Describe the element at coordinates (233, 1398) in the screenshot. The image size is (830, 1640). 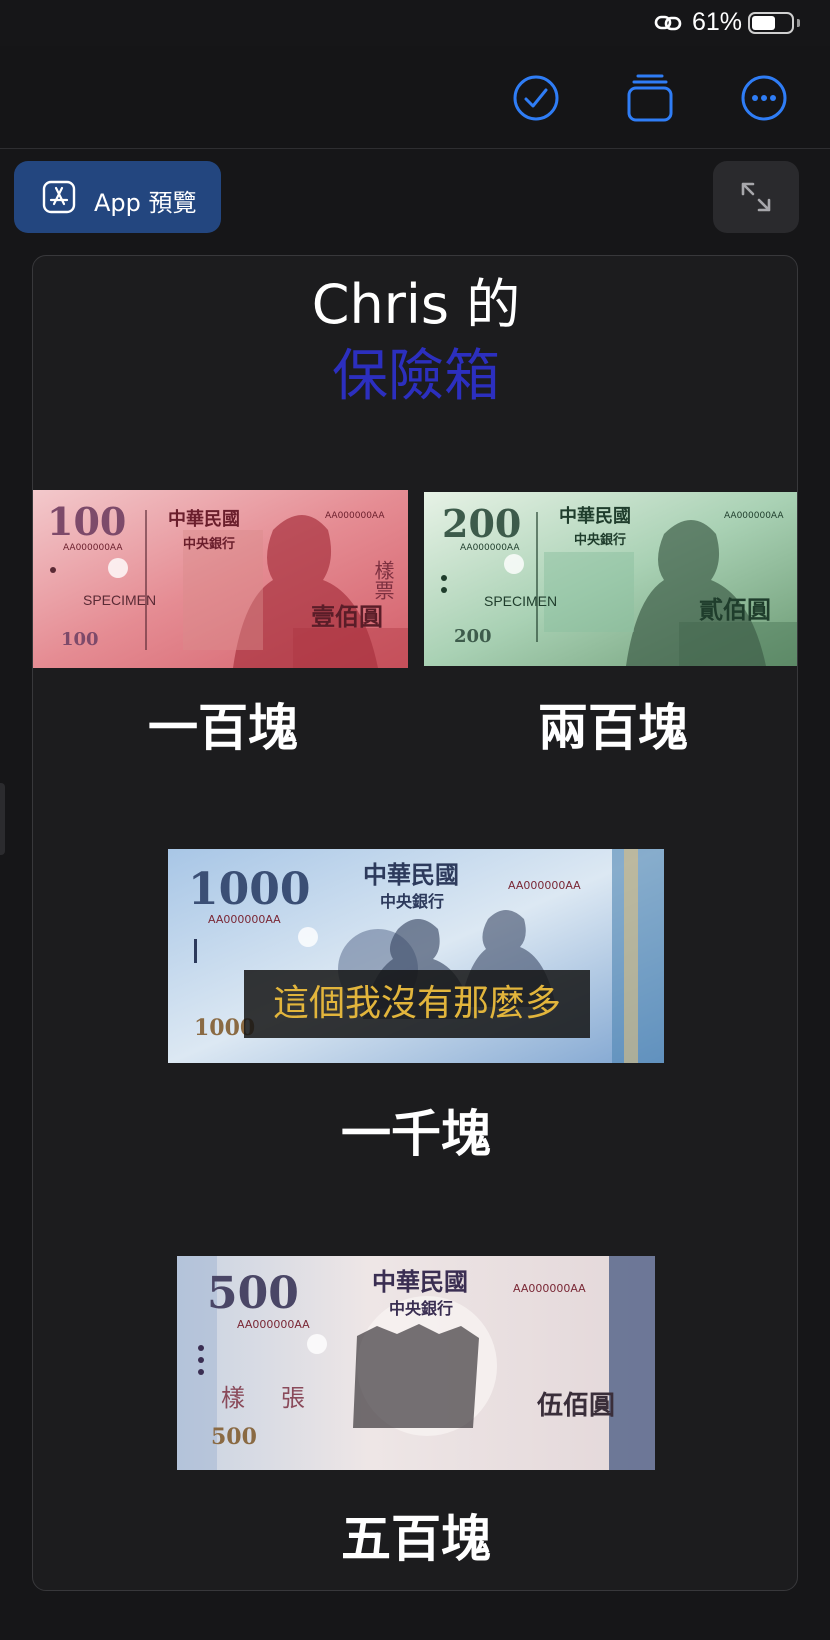
I see `note-stamp-left: 樣` at that location.